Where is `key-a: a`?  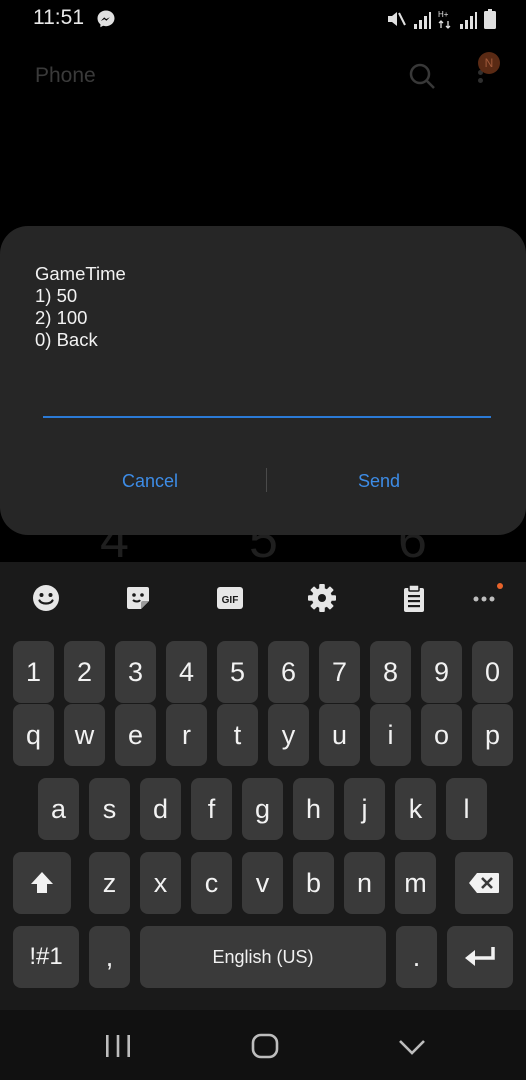 key-a: a is located at coordinates (58, 809).